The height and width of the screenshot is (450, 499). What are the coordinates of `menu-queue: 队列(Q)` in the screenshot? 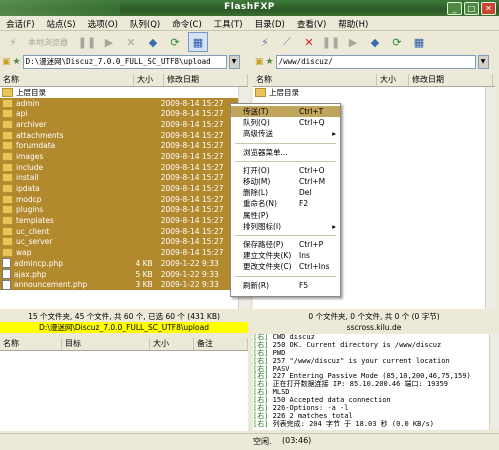 It's located at (145, 23).